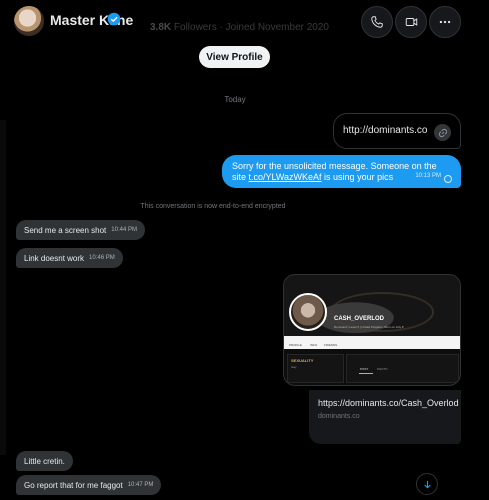  Describe the element at coordinates (359, 319) in the screenshot. I see `card-username: CASH_OVERLOD` at that location.